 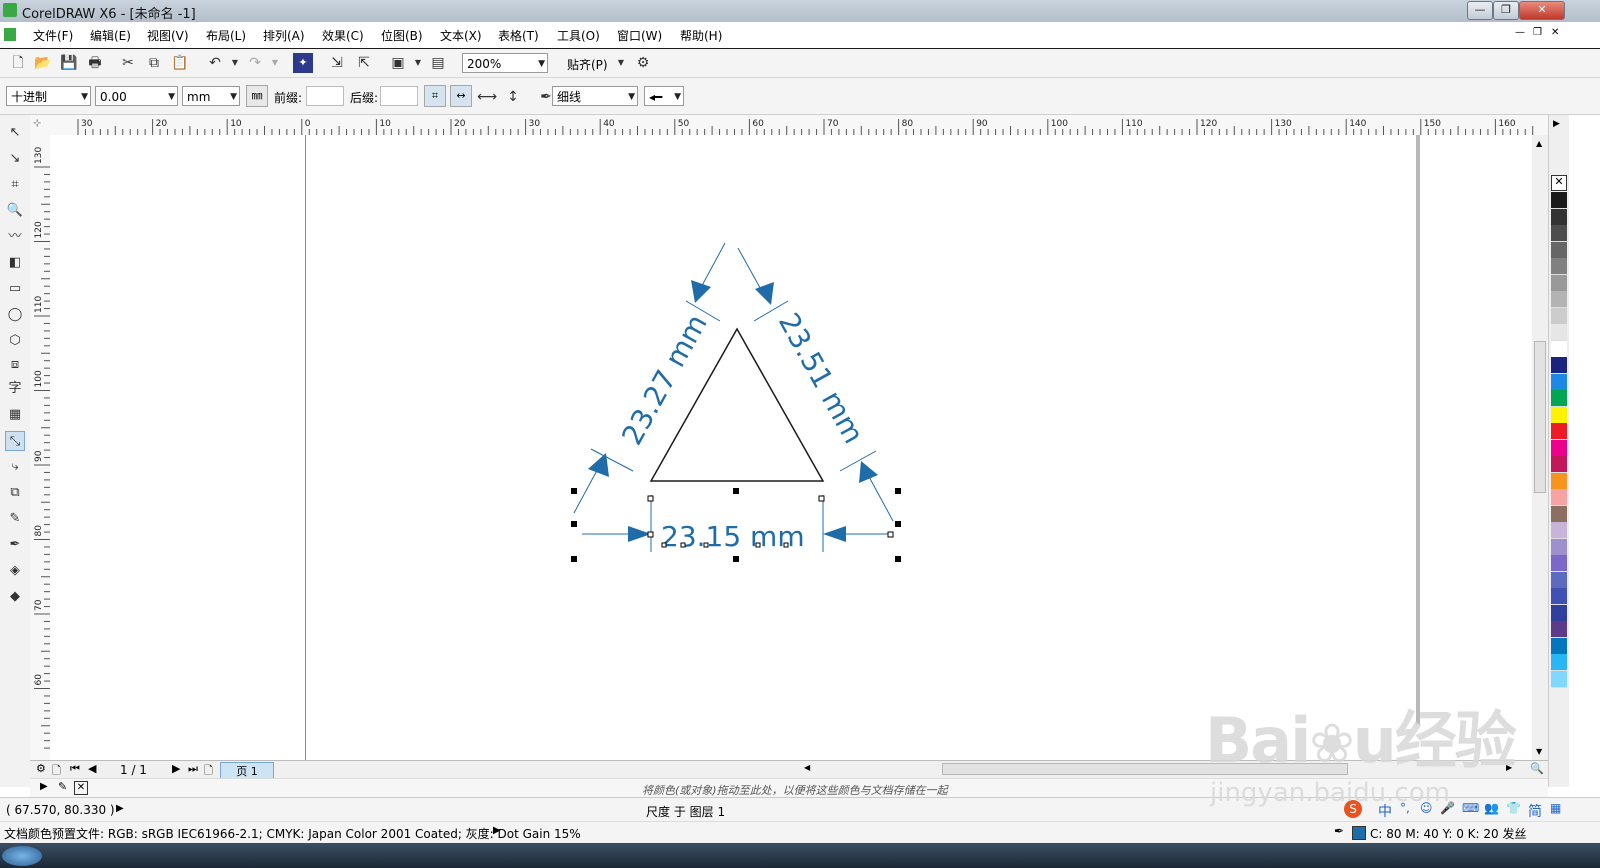 I want to click on snap-to-button: 贴齐(P), so click(x=587, y=64).